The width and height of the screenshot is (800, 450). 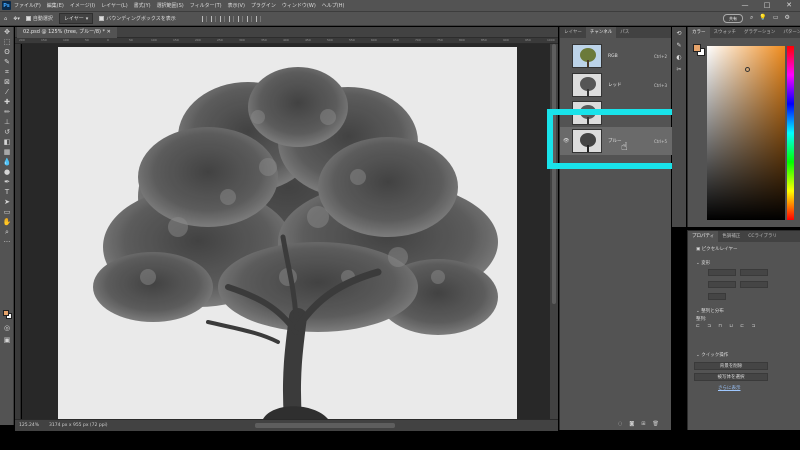 I want to click on minimize-button: —, so click(x=745, y=5).